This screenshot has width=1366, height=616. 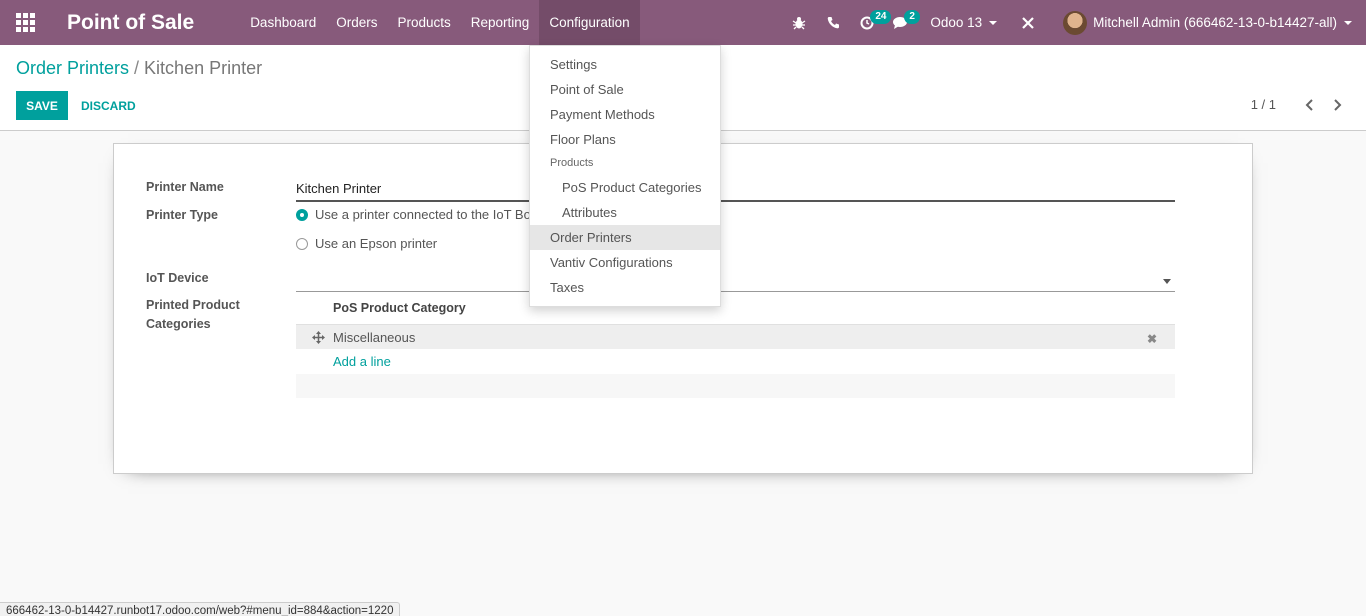 I want to click on categories-label-line1: Printed Product, so click(x=193, y=305).